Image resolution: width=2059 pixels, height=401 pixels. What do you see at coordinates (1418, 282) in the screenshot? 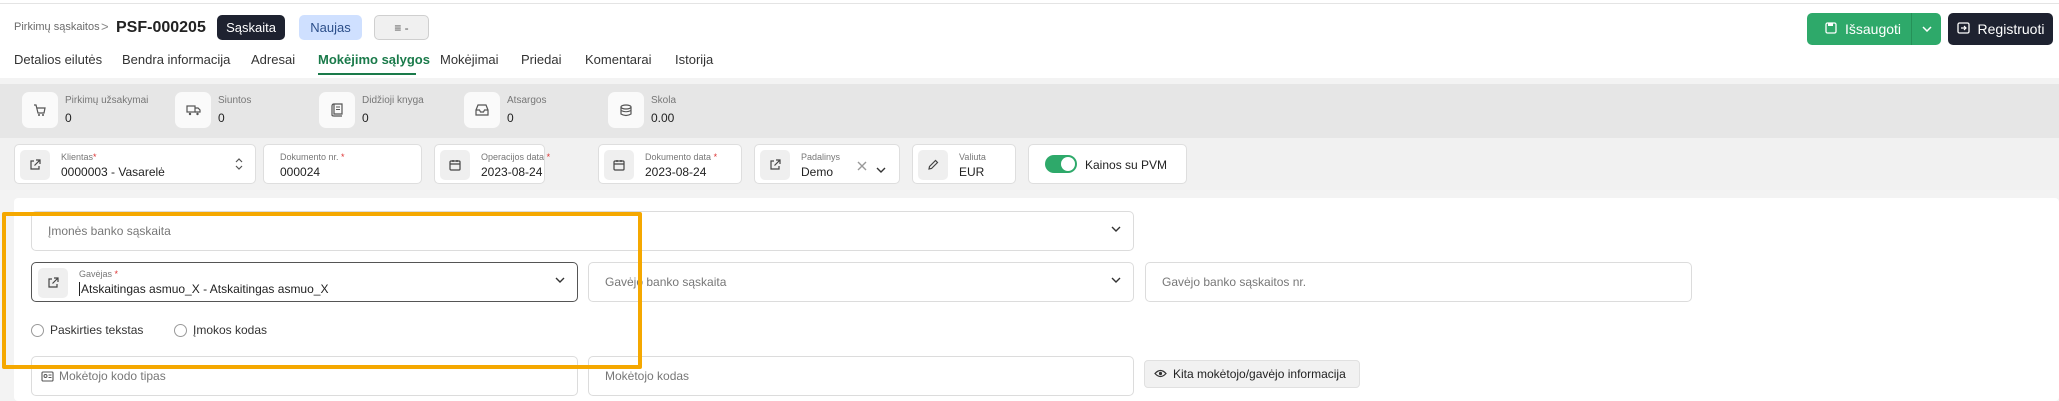
I see `payee-bank-account-number-input: Gavėjo banko sąskaitos nr.` at bounding box center [1418, 282].